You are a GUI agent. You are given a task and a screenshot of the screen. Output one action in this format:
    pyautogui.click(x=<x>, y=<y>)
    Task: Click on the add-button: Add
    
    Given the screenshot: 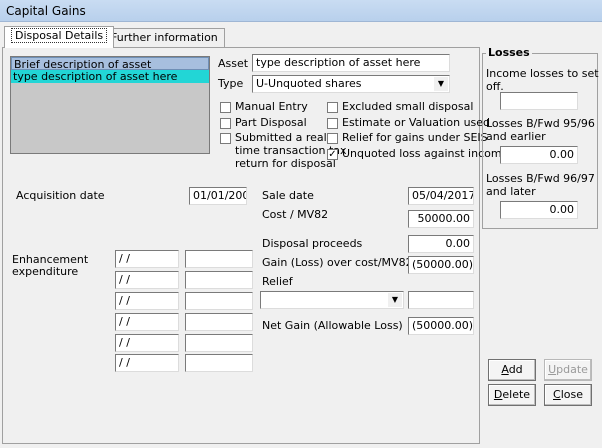 What is the action you would take?
    pyautogui.click(x=512, y=370)
    